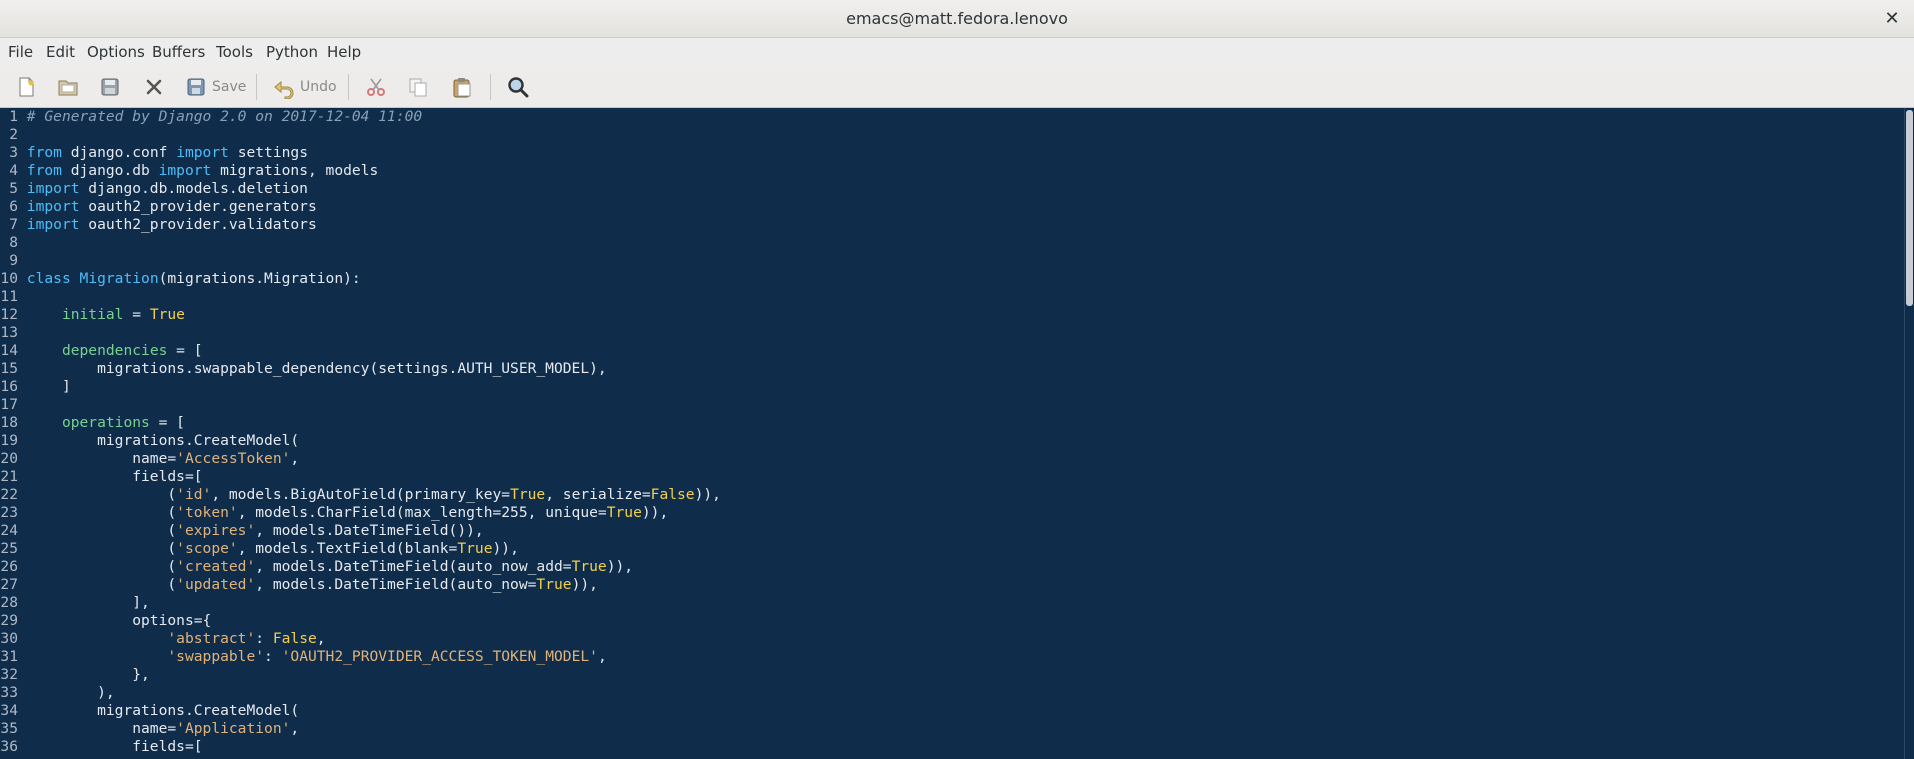  Describe the element at coordinates (360, 675) in the screenshot. I see `code-line: 32 },` at that location.